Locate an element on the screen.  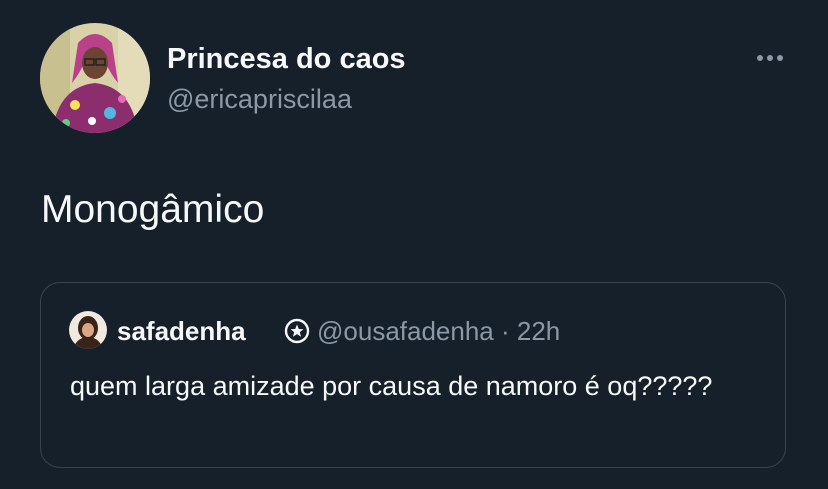
author-display-name: Princesa do caos is located at coordinates (286, 59).